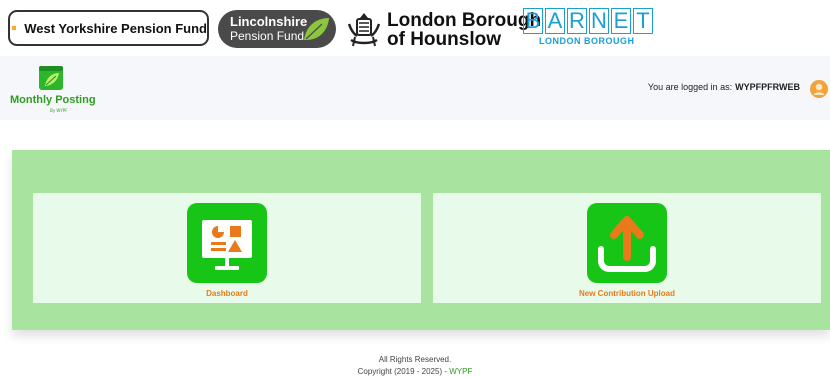 The image size is (830, 378). Describe the element at coordinates (227, 293) in the screenshot. I see `dashboard-label: Dashboard` at that location.